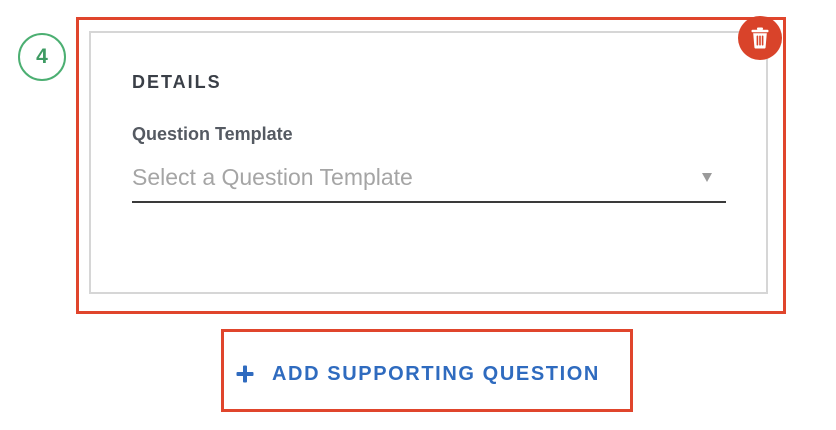 The image size is (836, 430). I want to click on add-supporting-question-button: ADD SUPPORTING QUESTION, so click(418, 374).